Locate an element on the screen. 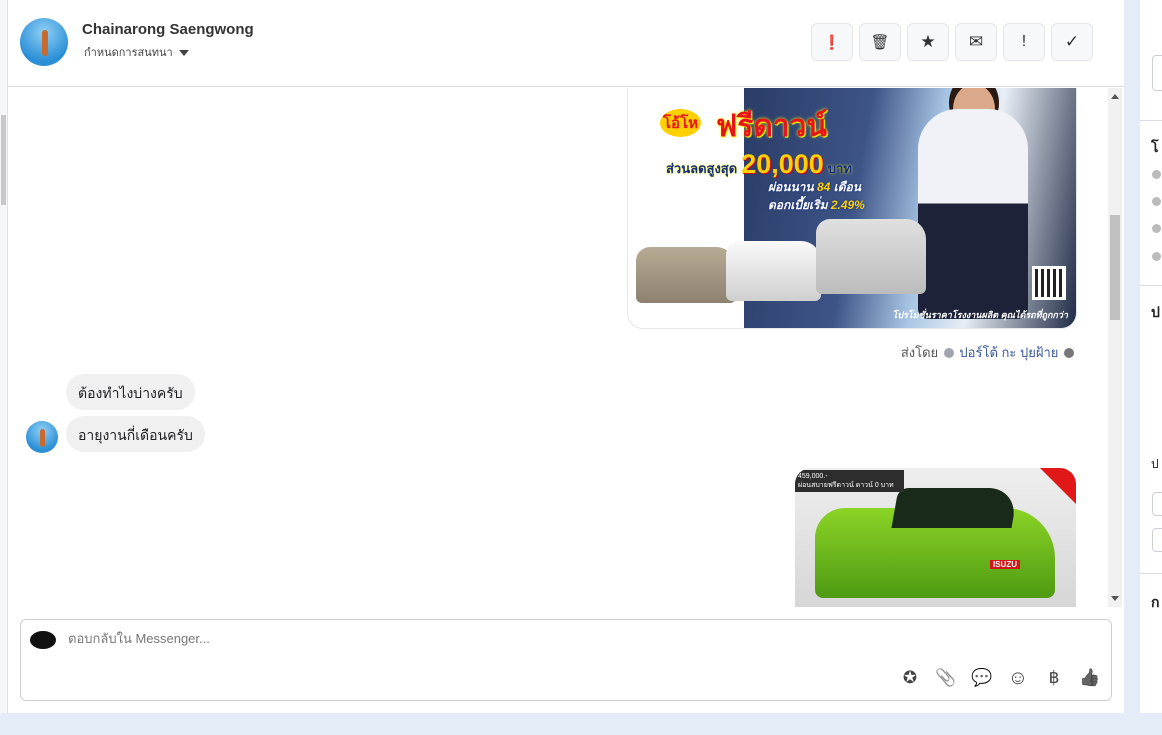 The image size is (1162, 735). alert-circle-icon: ❗ is located at coordinates (832, 41).